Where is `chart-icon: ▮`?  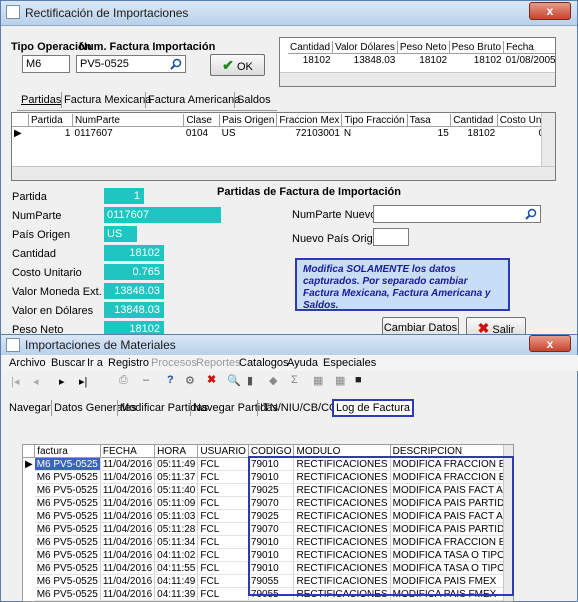 chart-icon: ▮ is located at coordinates (250, 380).